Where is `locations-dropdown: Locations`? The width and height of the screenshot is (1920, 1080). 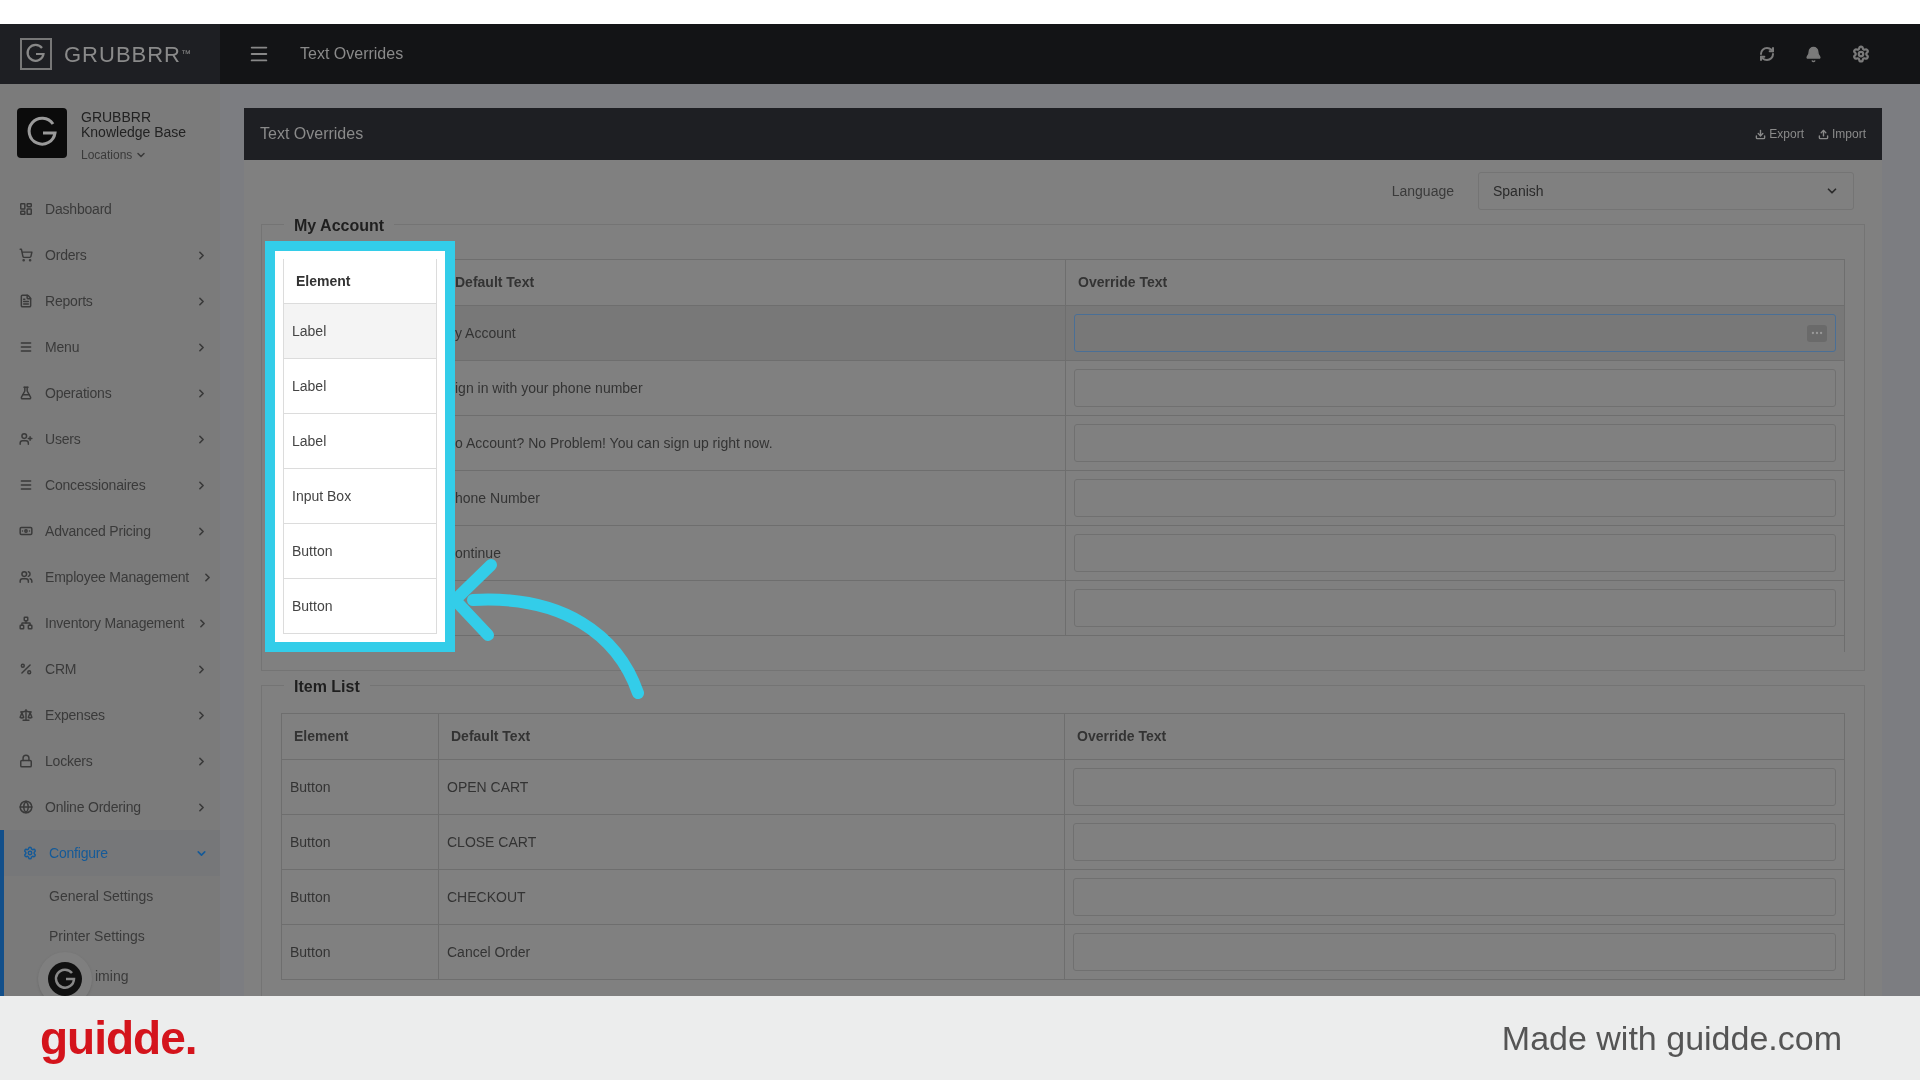
locations-dropdown: Locations is located at coordinates (134, 155).